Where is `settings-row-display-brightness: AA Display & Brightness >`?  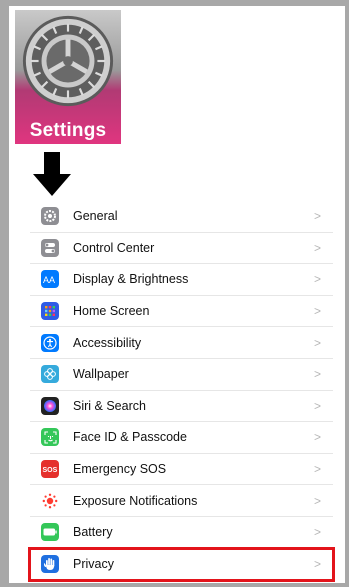
settings-row-display-brightness: AA Display & Brightness > is located at coordinates (181, 280).